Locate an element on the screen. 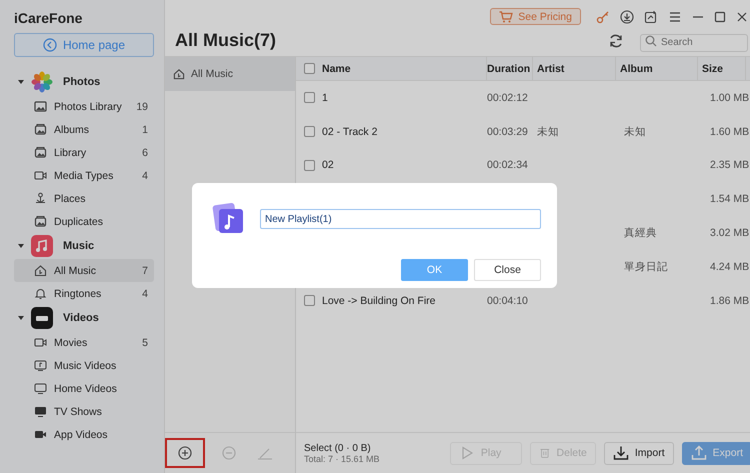  sidebar-item: Music Videos is located at coordinates (84, 365).